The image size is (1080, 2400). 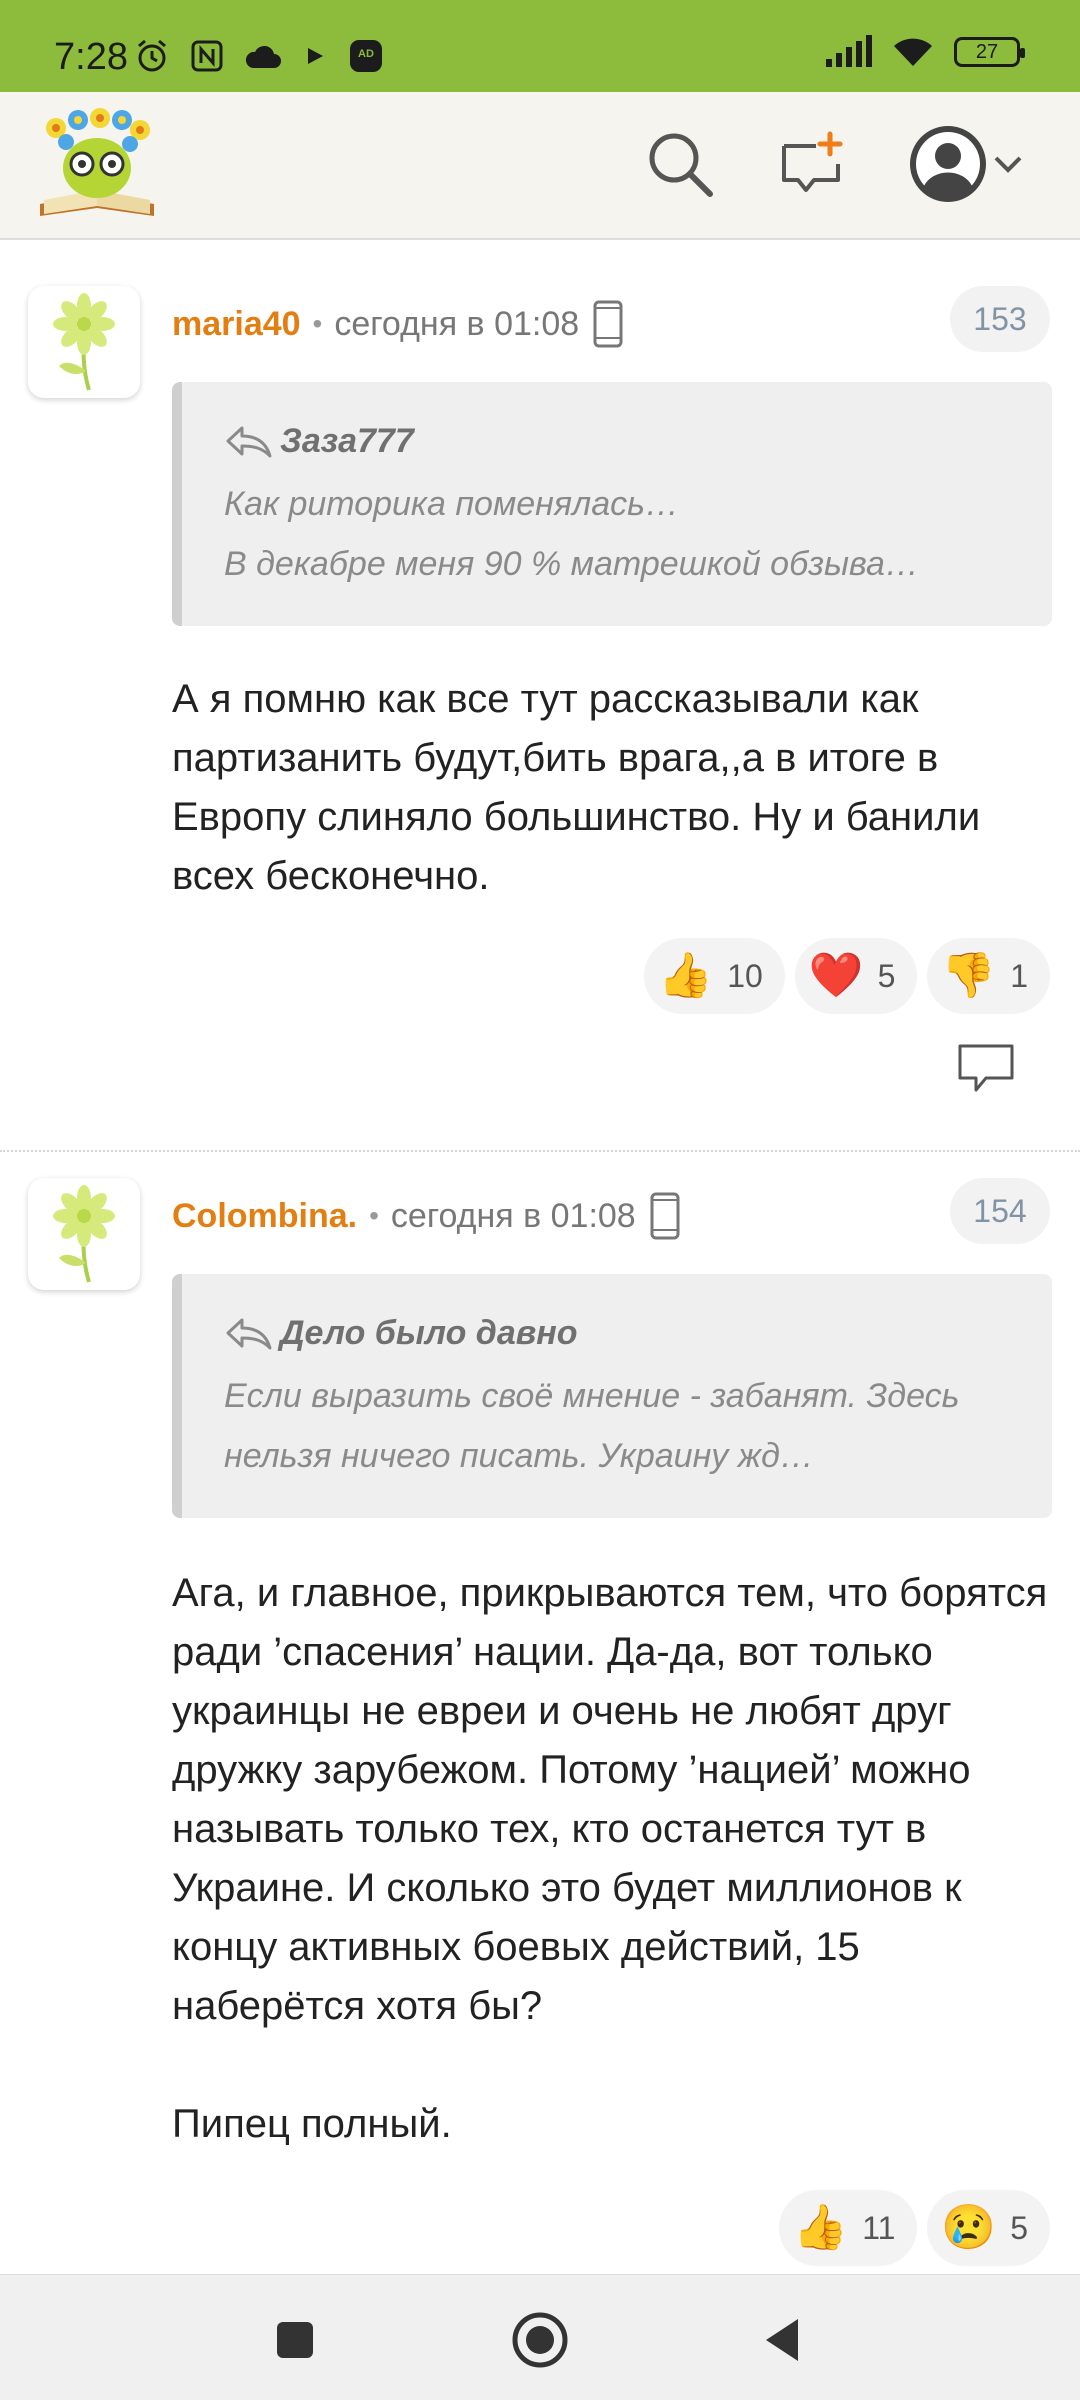 I want to click on thumbs-down-icon: 👎, so click(x=969, y=975).